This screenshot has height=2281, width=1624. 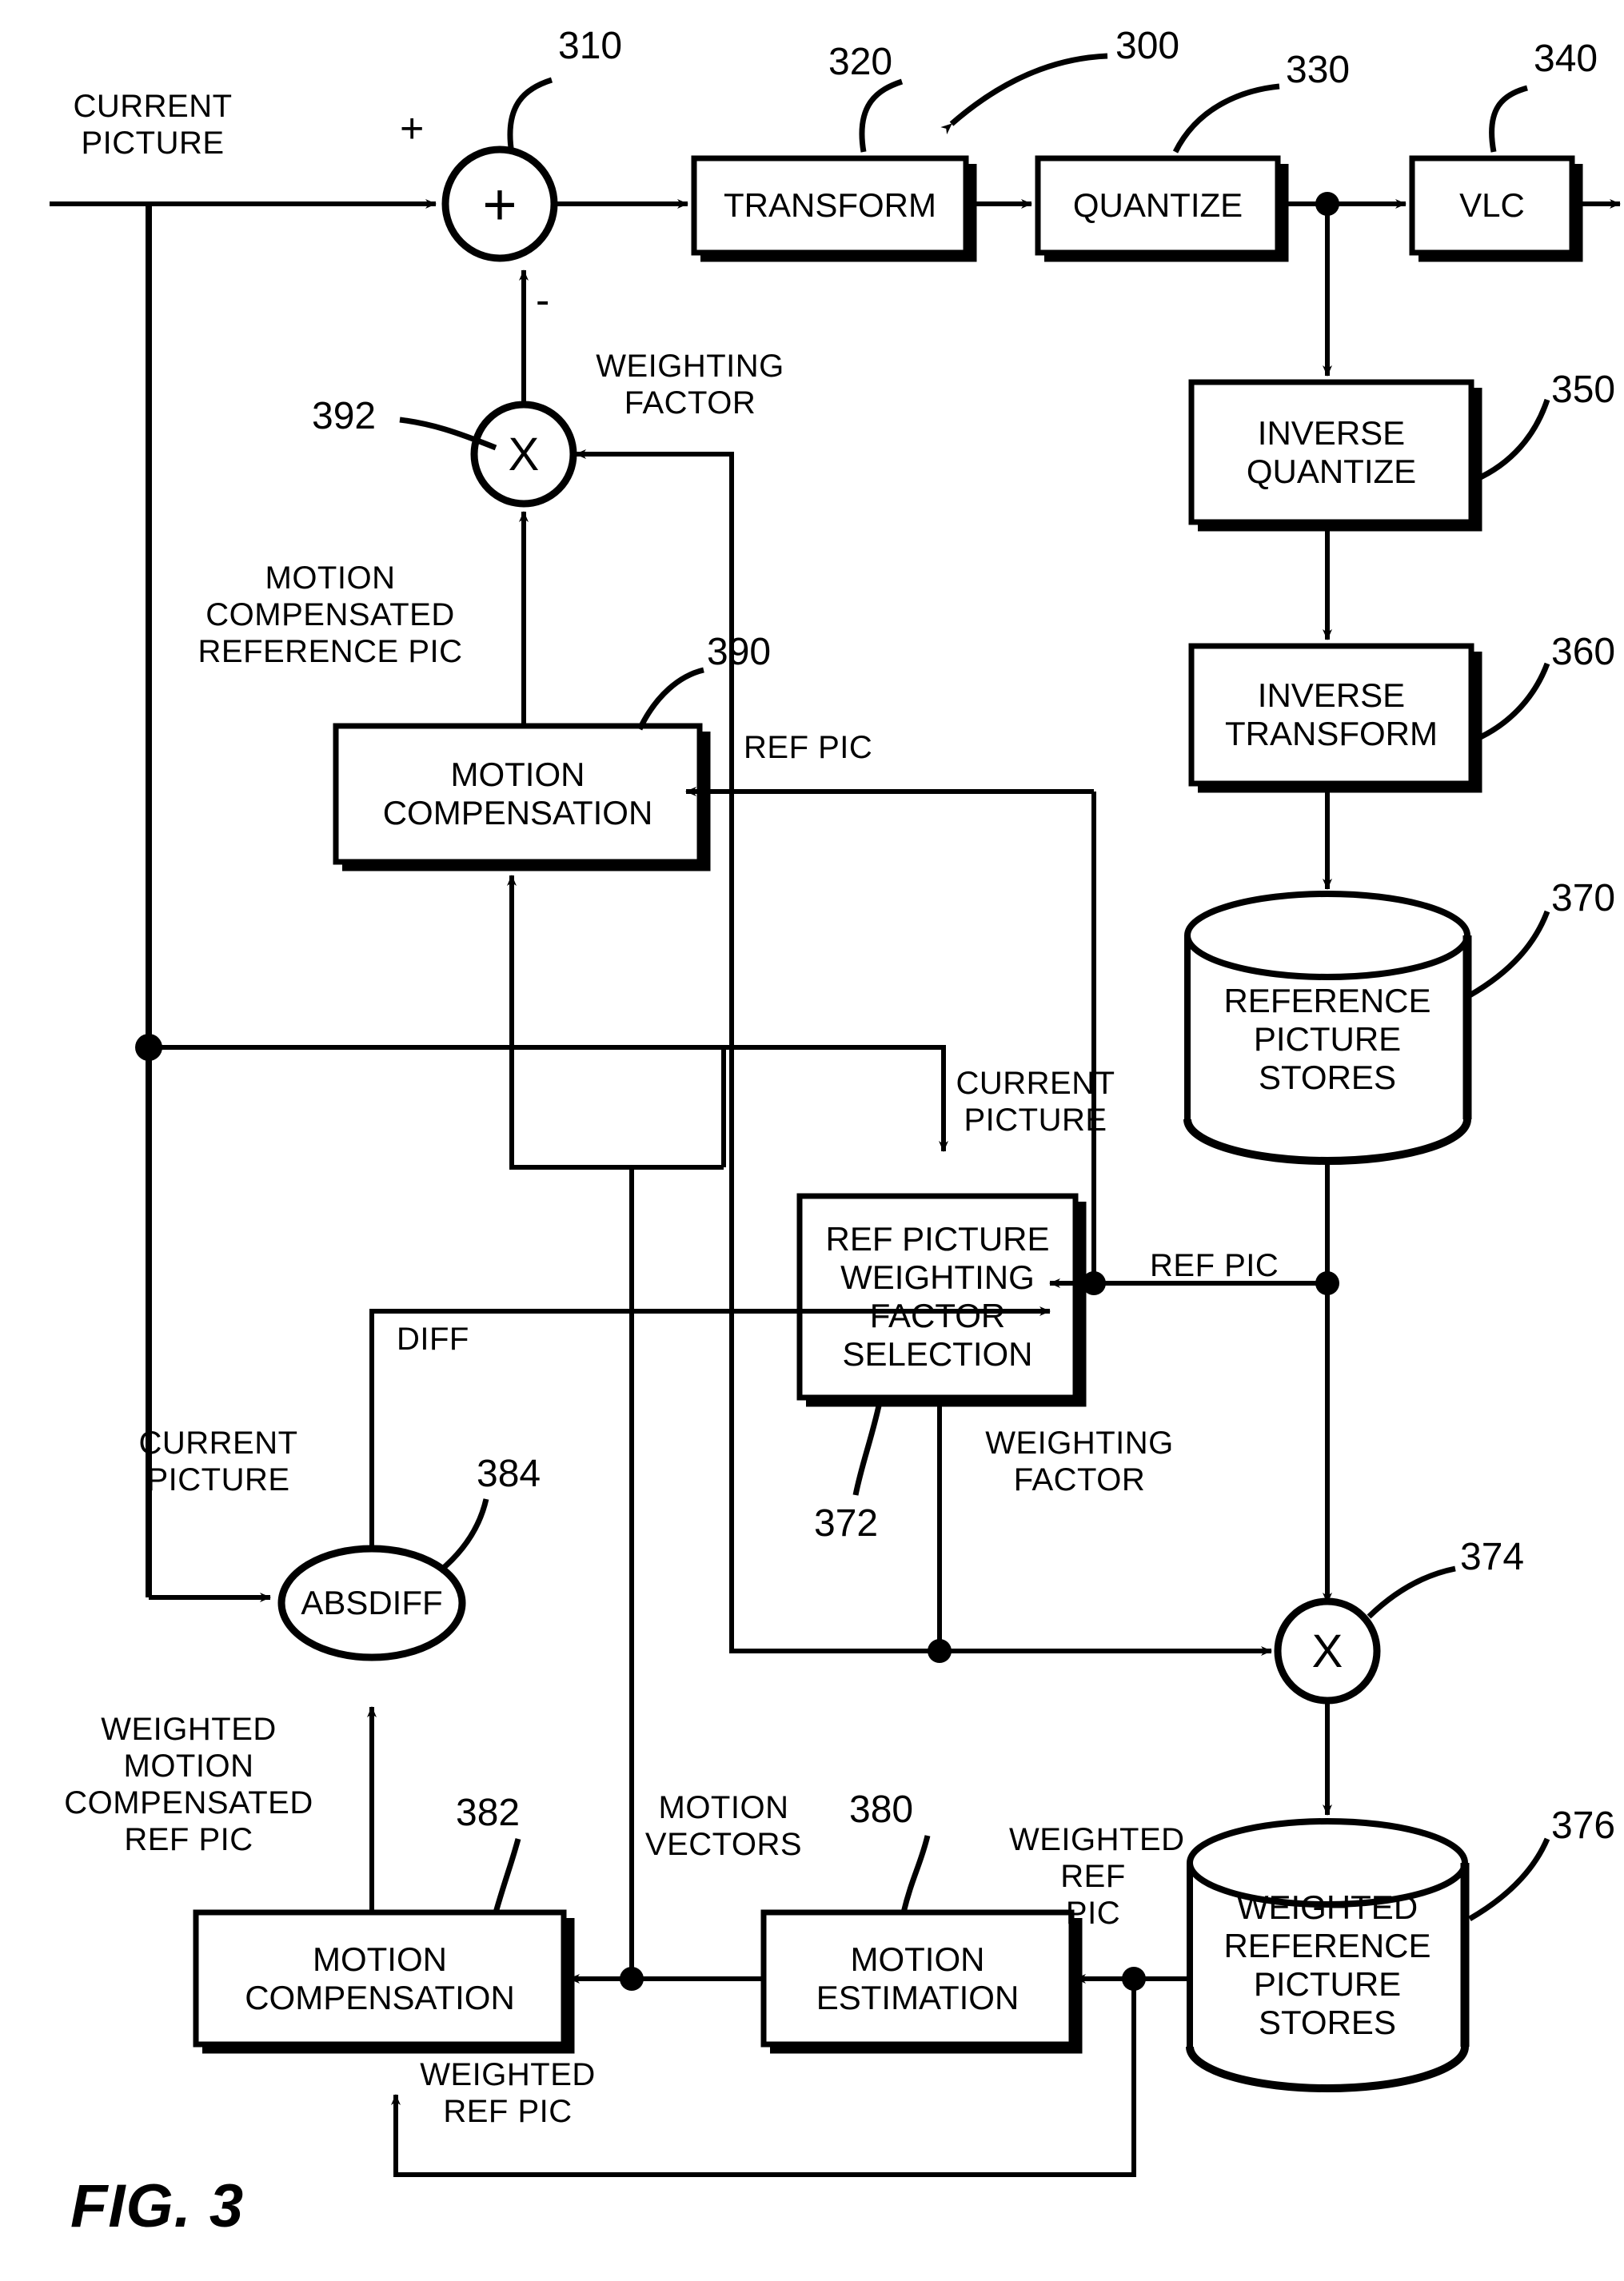 I want to click on signal-label-current-picture-mid: CURRENT PICTURE, so click(x=1036, y=1102).